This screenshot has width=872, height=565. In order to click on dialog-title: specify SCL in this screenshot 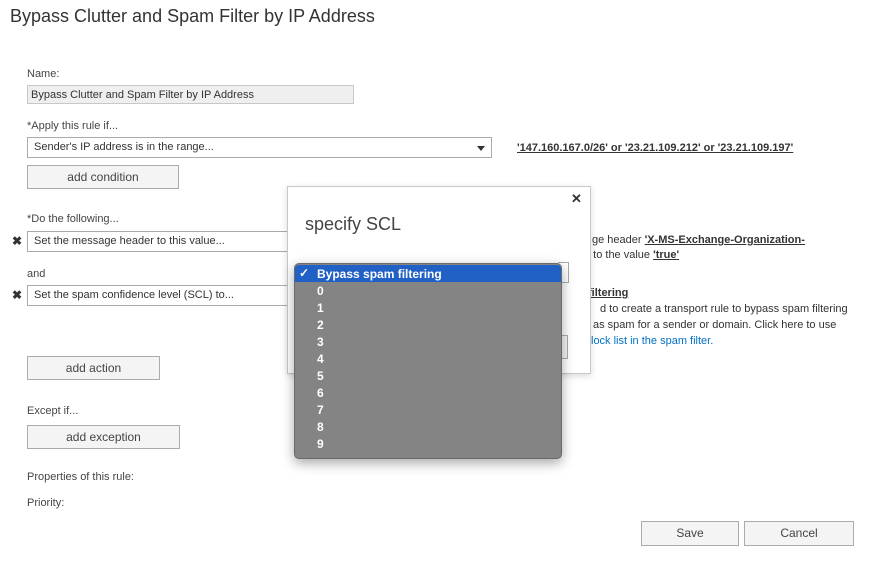, I will do `click(353, 224)`.